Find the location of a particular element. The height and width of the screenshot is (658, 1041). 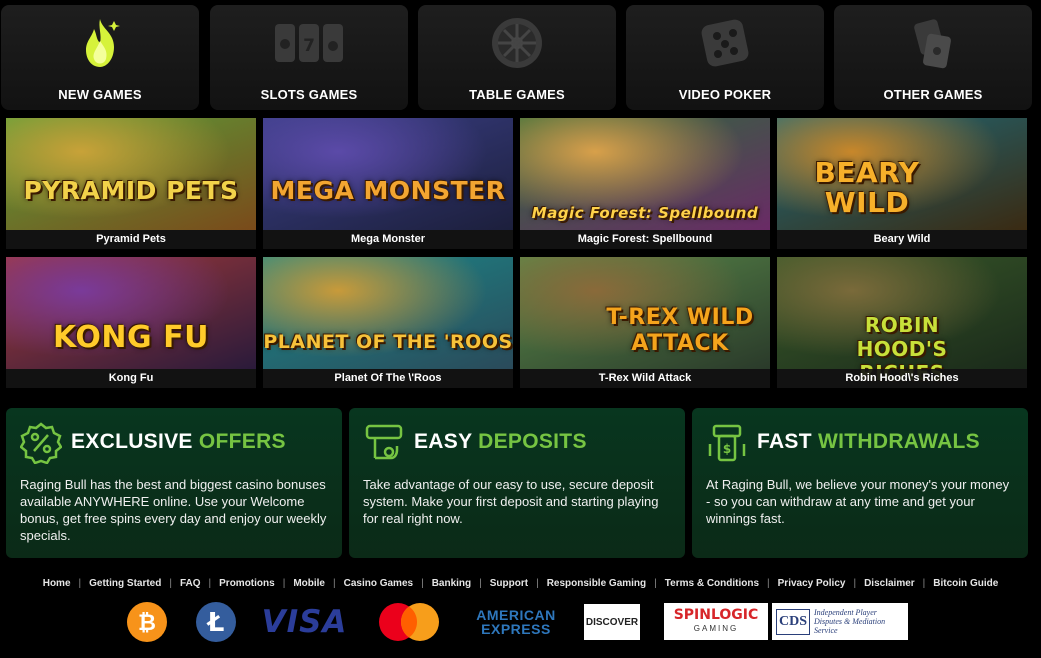

bitcoin-logo: ₿ is located at coordinates (147, 622).